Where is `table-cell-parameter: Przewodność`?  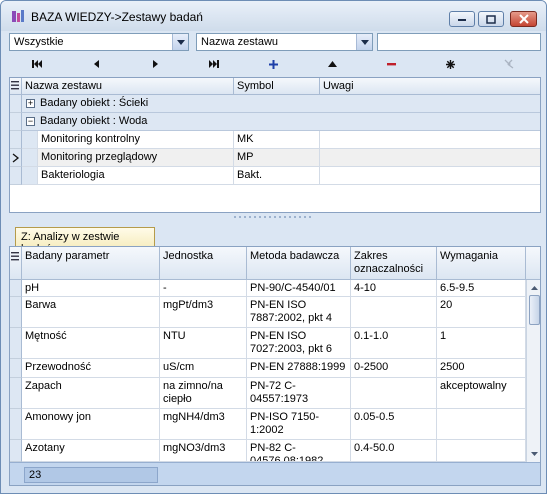
table-cell-parameter: Przewodność is located at coordinates (91, 368).